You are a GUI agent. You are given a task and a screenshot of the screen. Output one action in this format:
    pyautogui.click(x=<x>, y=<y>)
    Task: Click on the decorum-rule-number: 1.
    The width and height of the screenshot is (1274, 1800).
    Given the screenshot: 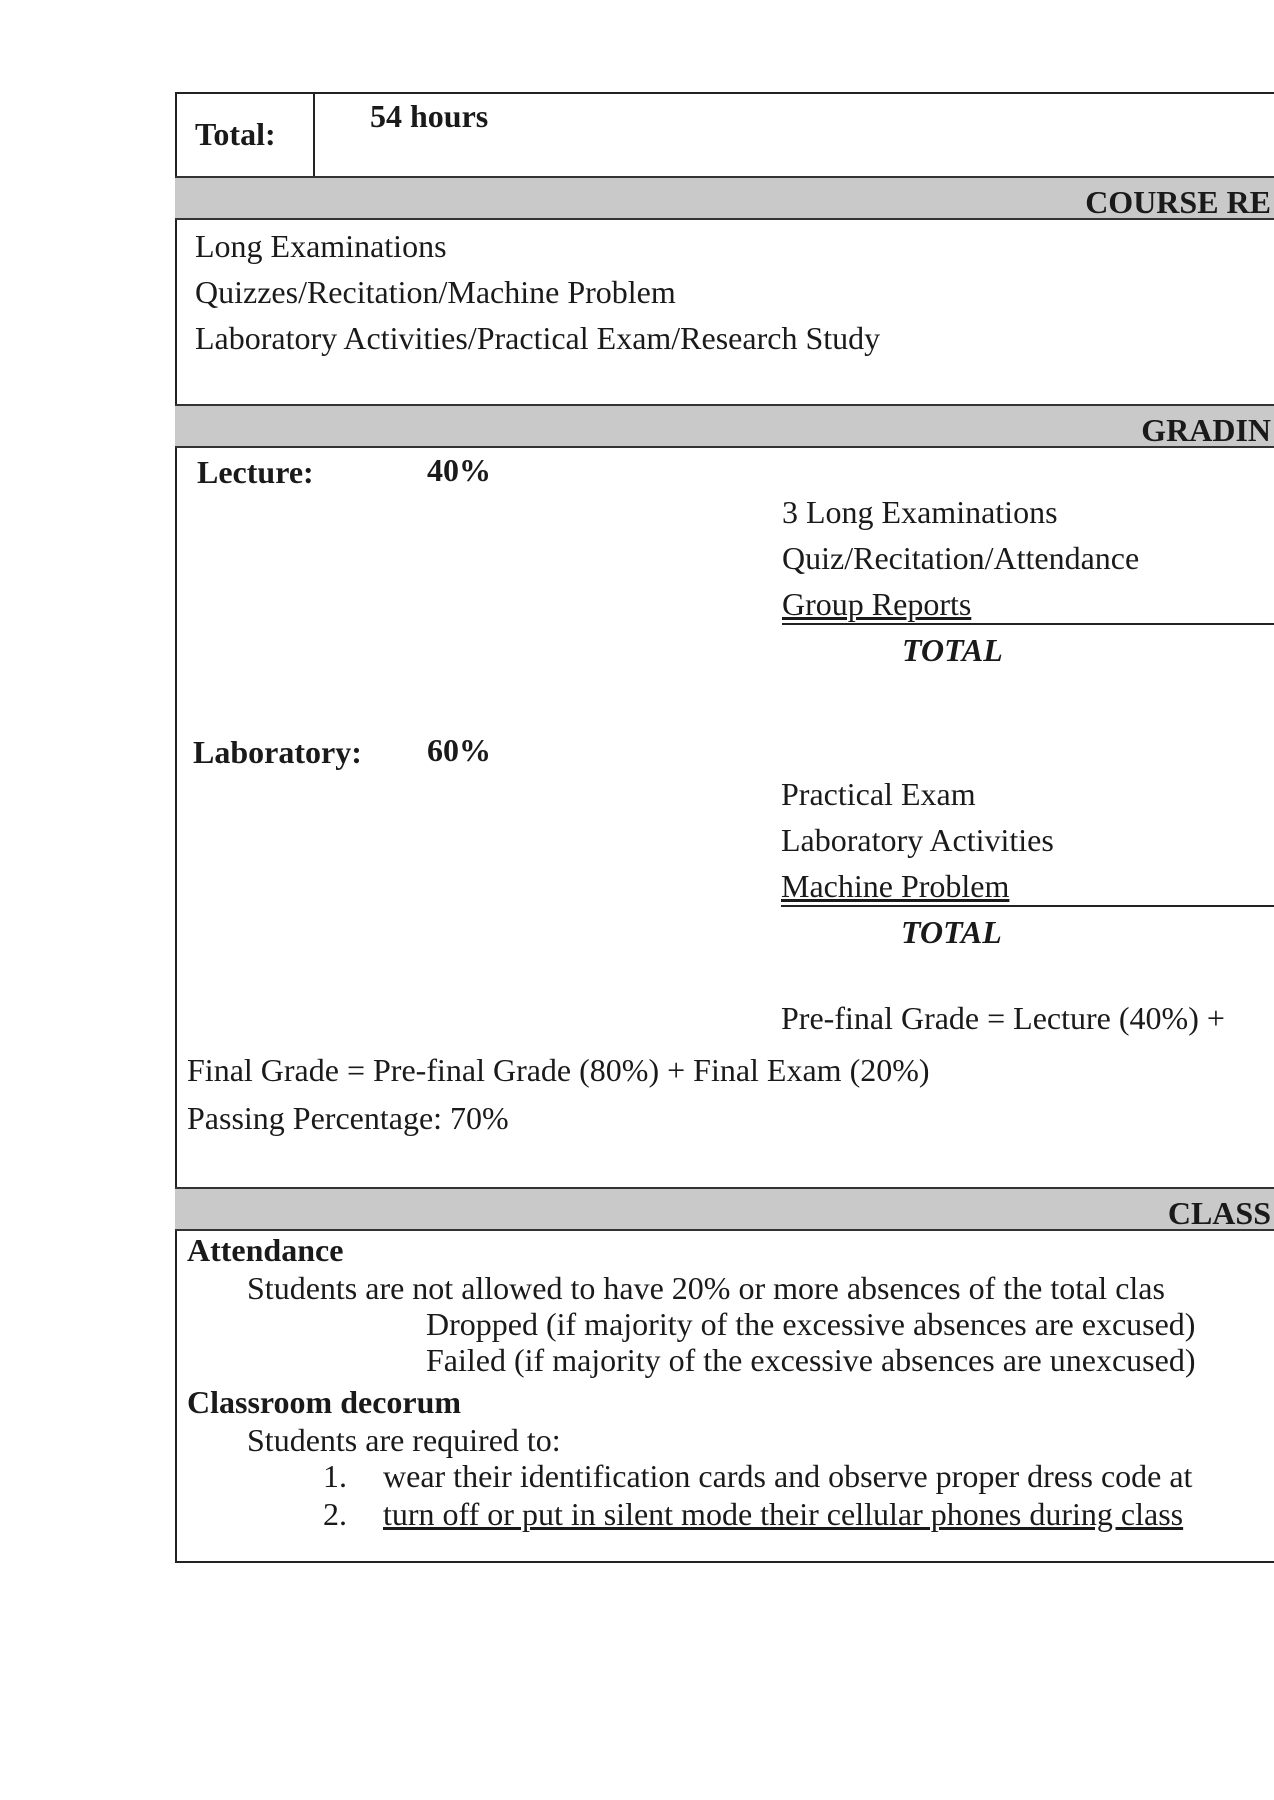 What is the action you would take?
    pyautogui.click(x=335, y=1476)
    